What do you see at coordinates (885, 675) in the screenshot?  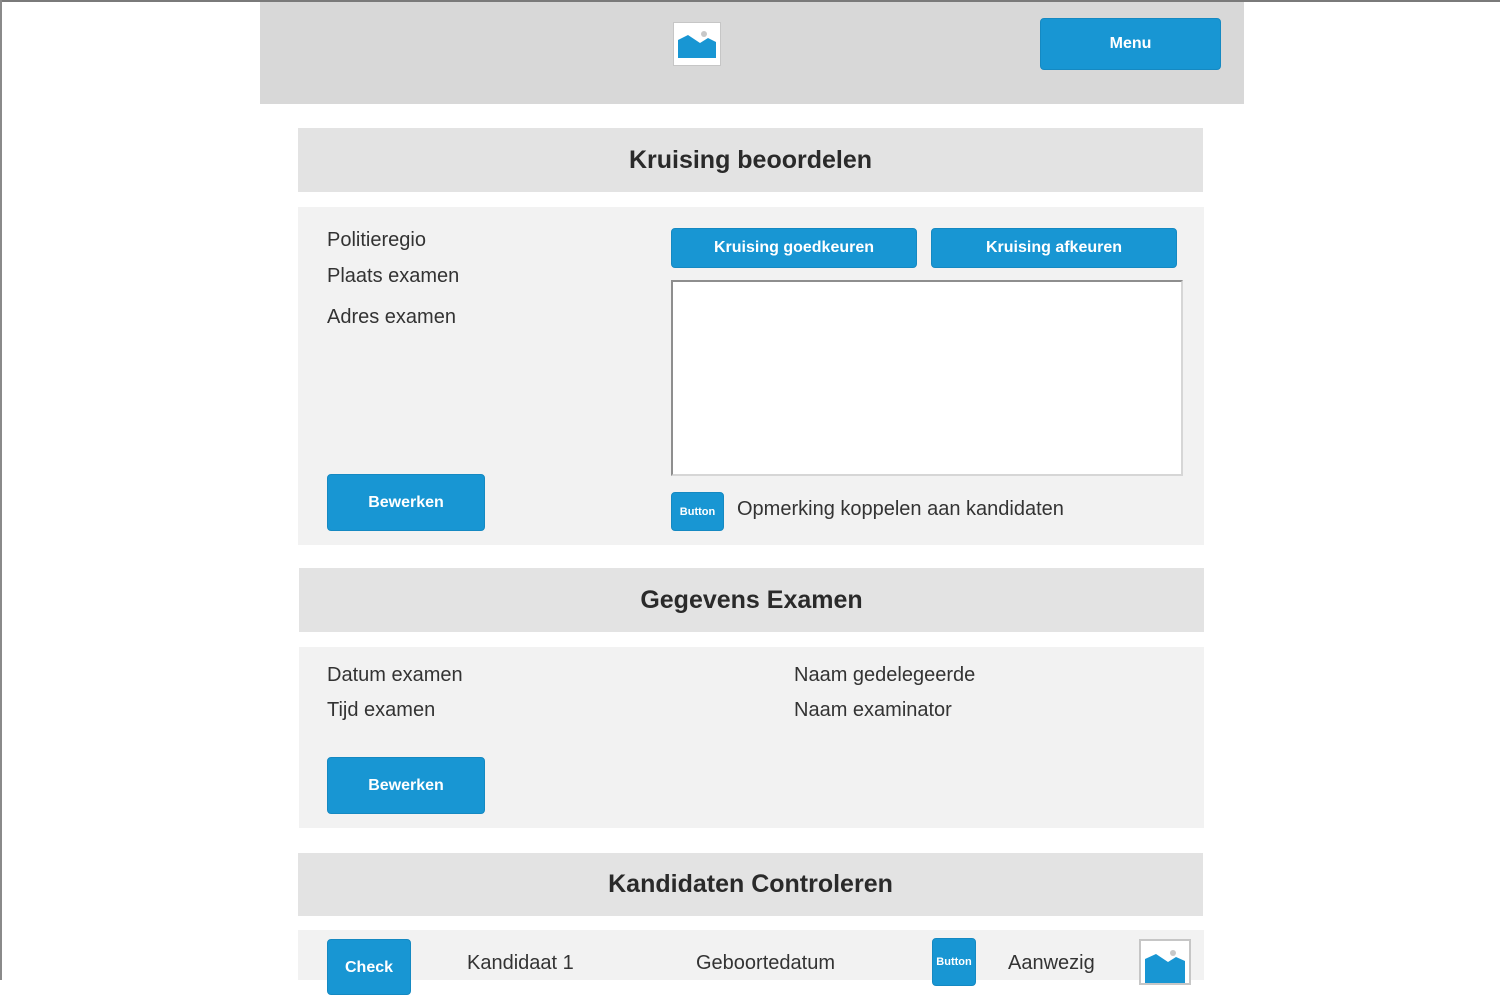 I see `naam-gedelegeerde-label: Naam gedelegeerde` at bounding box center [885, 675].